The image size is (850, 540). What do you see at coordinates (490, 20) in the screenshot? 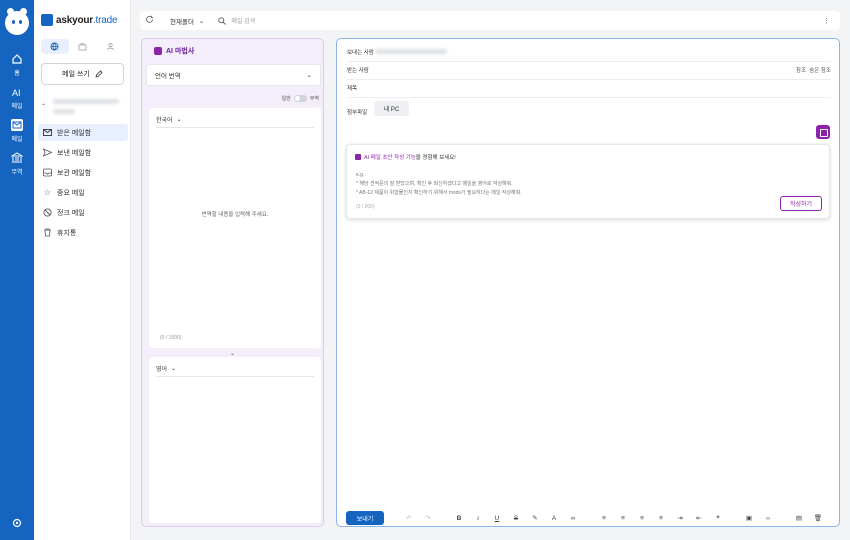
I see `top-bar: 현재폴더 ⌄ 메일 검색 ⋮` at bounding box center [490, 20].